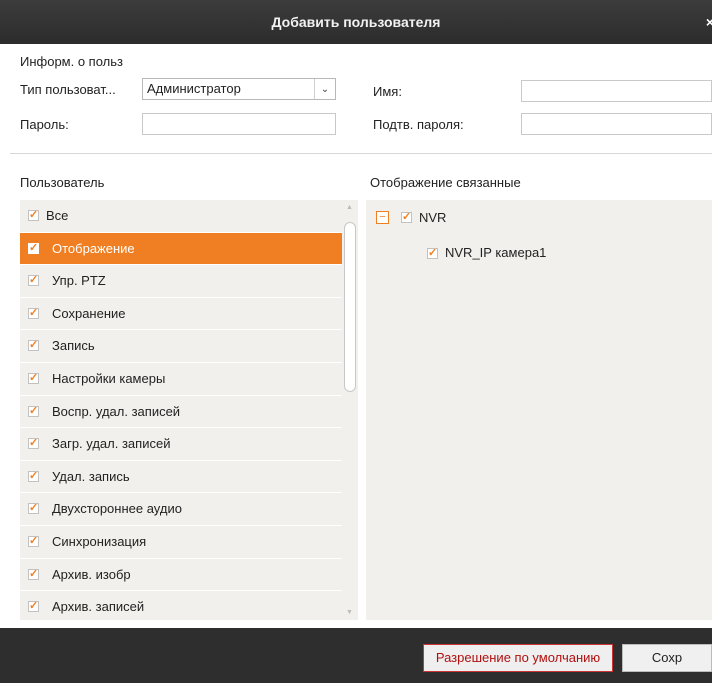 The width and height of the screenshot is (712, 683). I want to click on permission-item: ✓ Двухстороннее аудио, so click(181, 509).